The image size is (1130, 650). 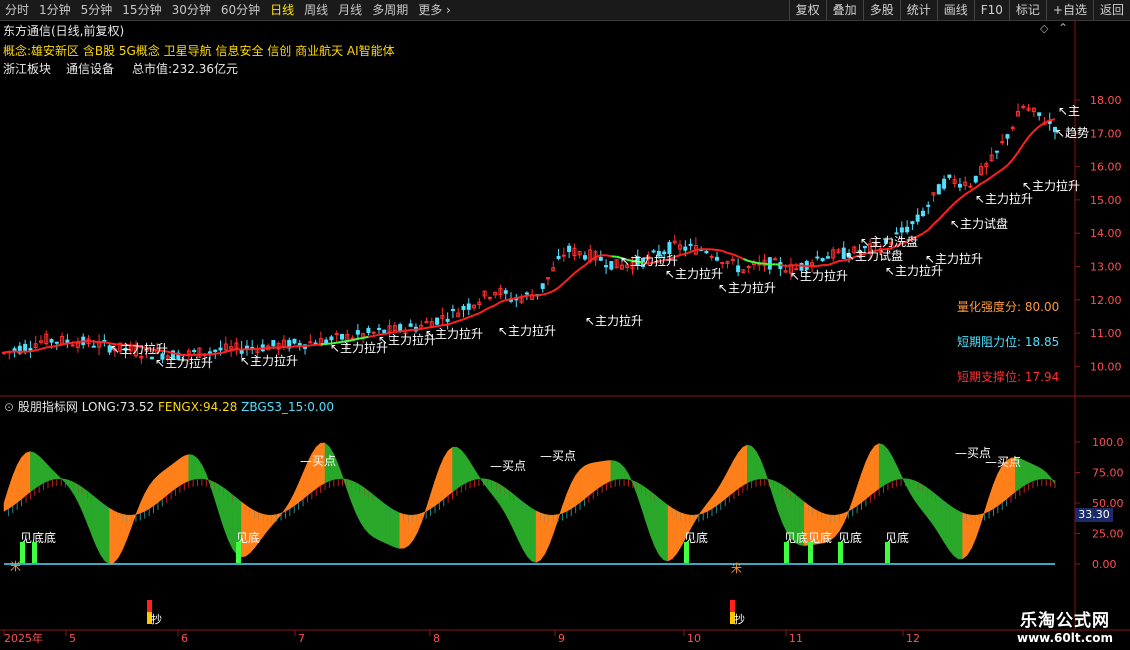 I want to click on overlay-button: 叠加, so click(x=844, y=10).